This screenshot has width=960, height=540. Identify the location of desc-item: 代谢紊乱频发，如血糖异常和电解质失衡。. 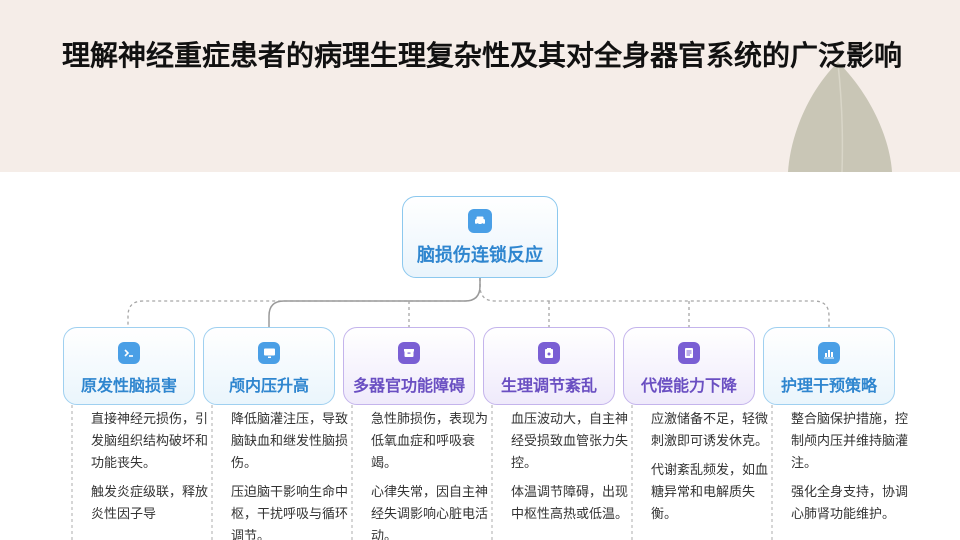
(710, 492).